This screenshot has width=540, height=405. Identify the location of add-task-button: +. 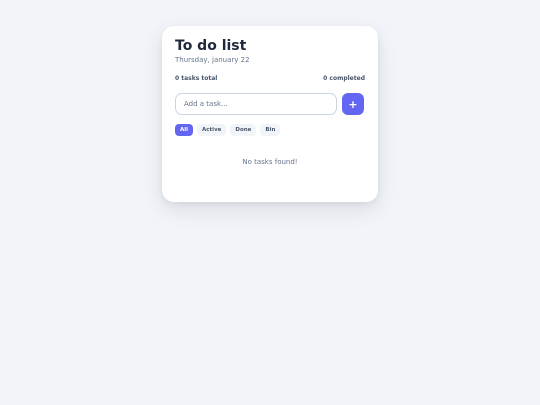
(353, 104).